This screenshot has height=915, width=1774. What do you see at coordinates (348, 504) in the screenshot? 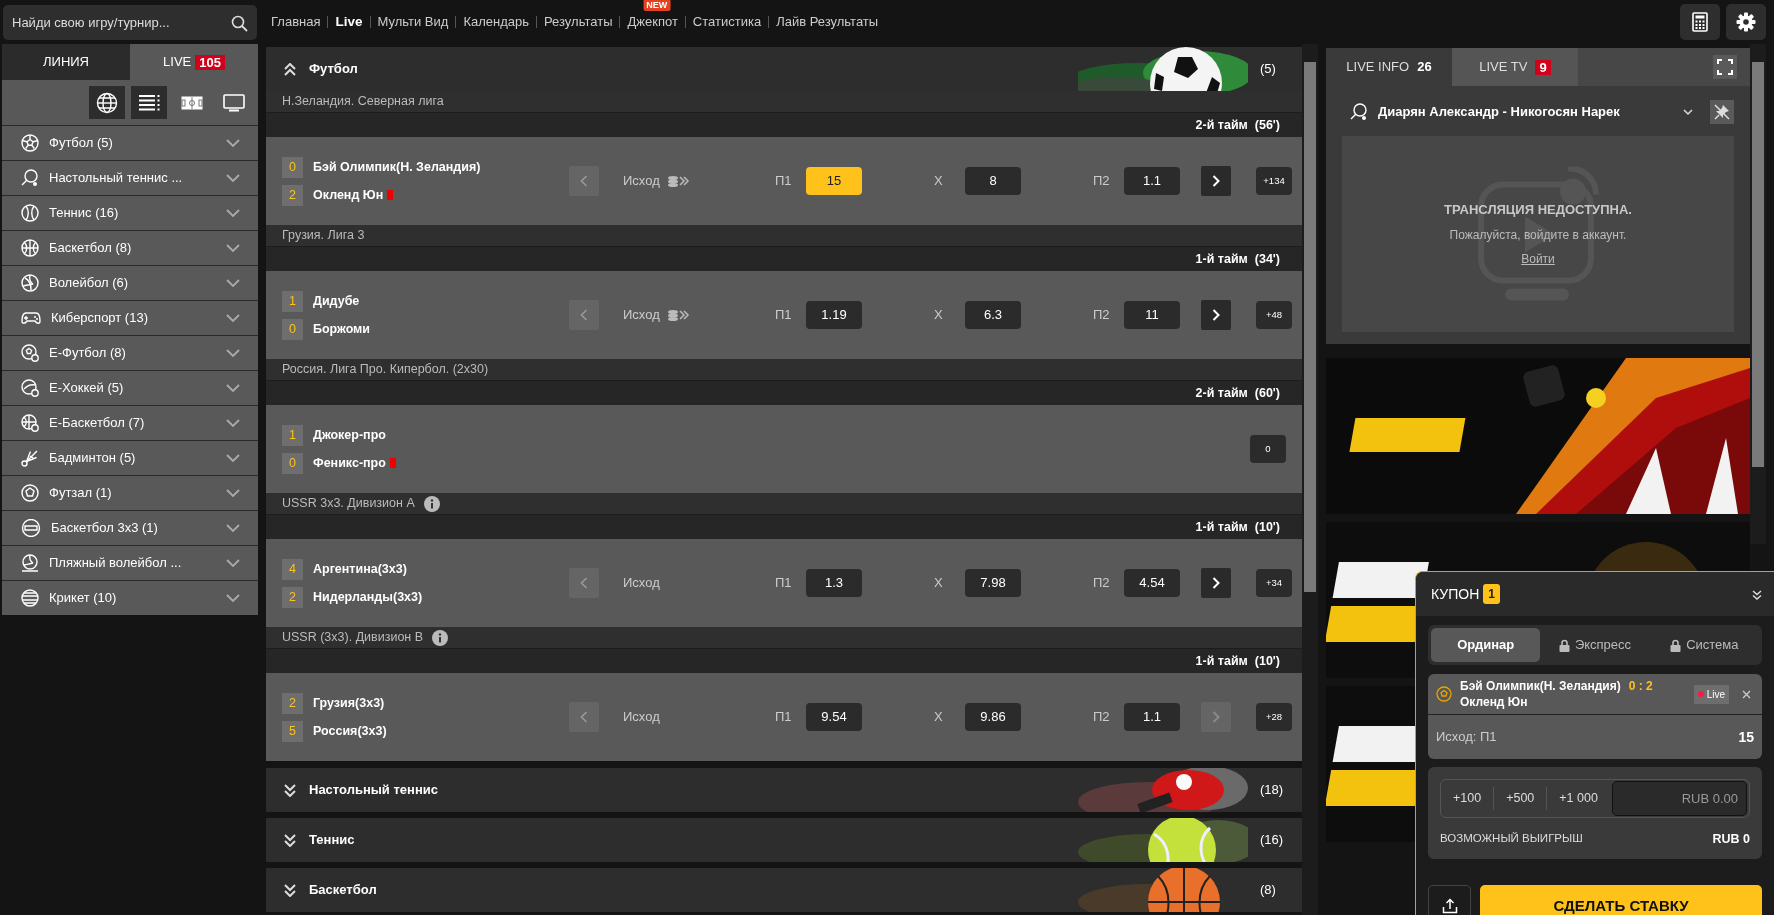
I see `league-name: USSR 3x3. Дивизион A` at bounding box center [348, 504].